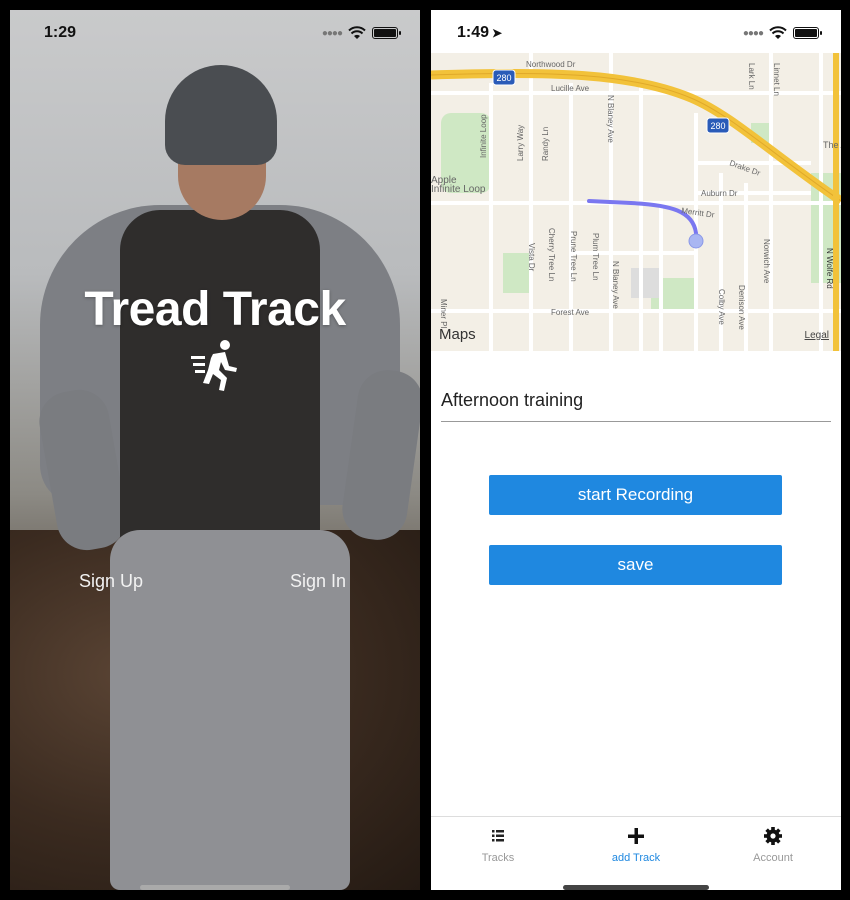 The height and width of the screenshot is (900, 850). What do you see at coordinates (719, 193) in the screenshot?
I see `map-label: Auburn Dr` at bounding box center [719, 193].